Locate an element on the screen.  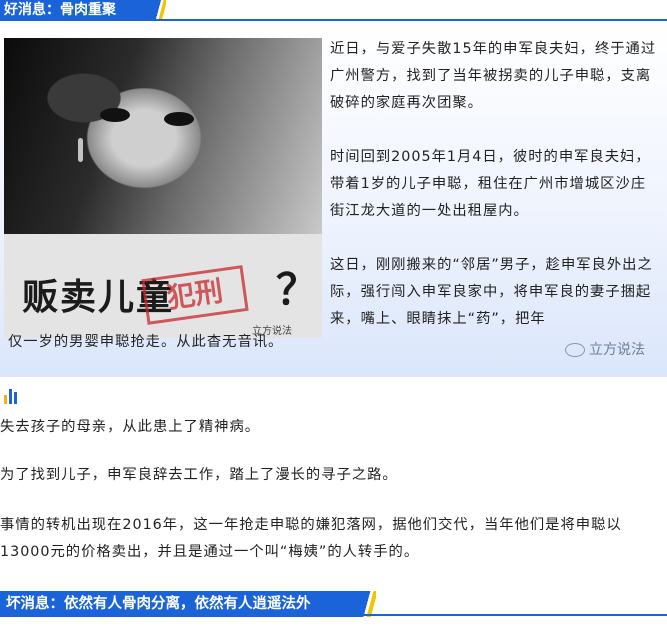
bottom-section-title: 坏消息：依然有人骨肉分离，依然有人逍遥法外 is located at coordinates (158, 604).